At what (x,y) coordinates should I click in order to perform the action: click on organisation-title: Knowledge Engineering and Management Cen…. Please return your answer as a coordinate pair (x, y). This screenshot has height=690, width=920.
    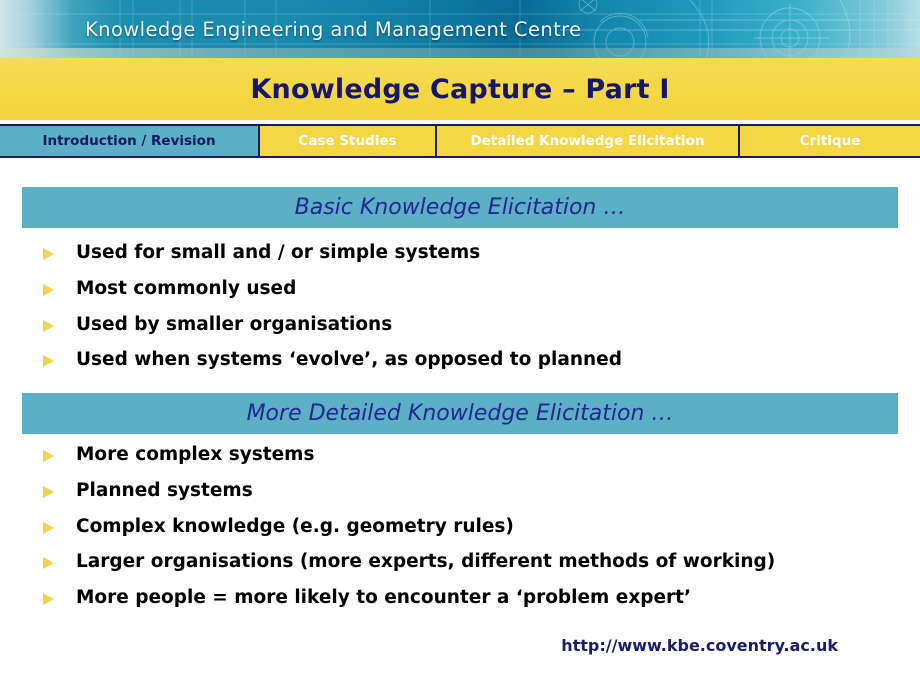
    Looking at the image, I should click on (333, 29).